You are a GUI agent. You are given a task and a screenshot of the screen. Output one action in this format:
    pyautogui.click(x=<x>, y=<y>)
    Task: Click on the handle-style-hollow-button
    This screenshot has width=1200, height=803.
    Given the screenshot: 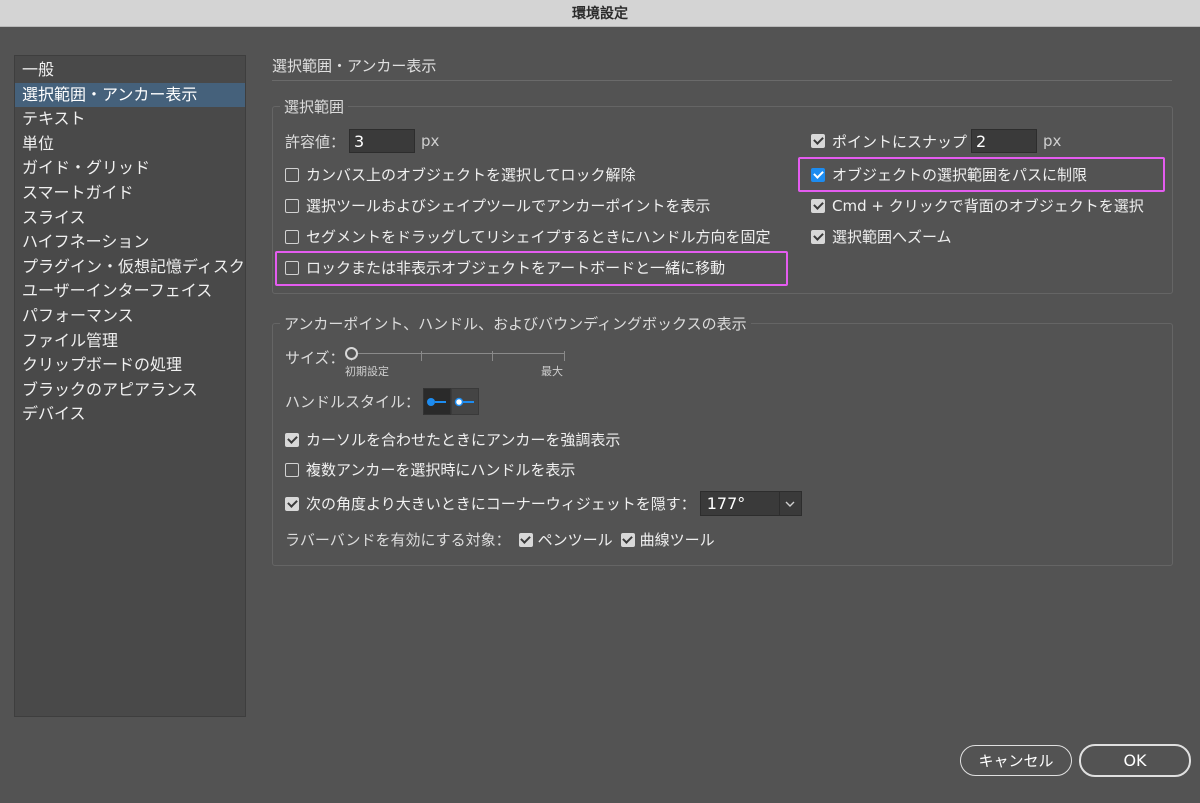 What is the action you would take?
    pyautogui.click(x=465, y=401)
    